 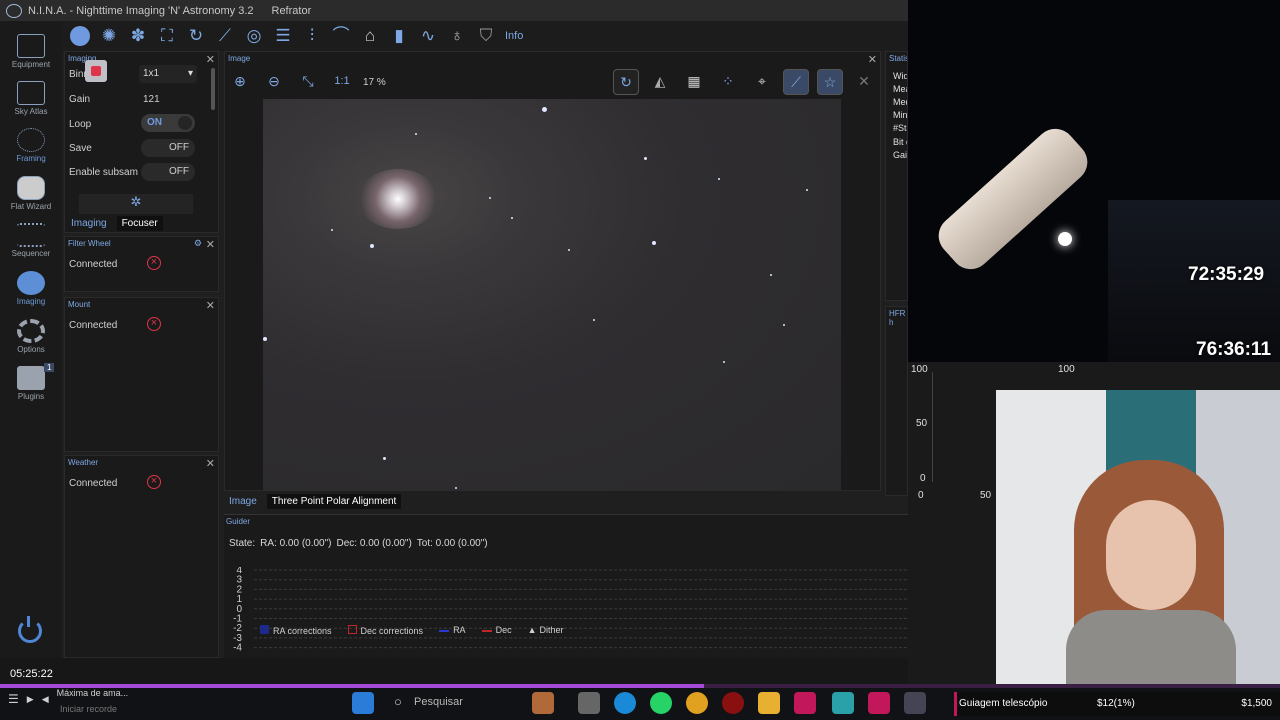 What do you see at coordinates (154, 263) in the screenshot?
I see `disconnected-icon: ×` at bounding box center [154, 263].